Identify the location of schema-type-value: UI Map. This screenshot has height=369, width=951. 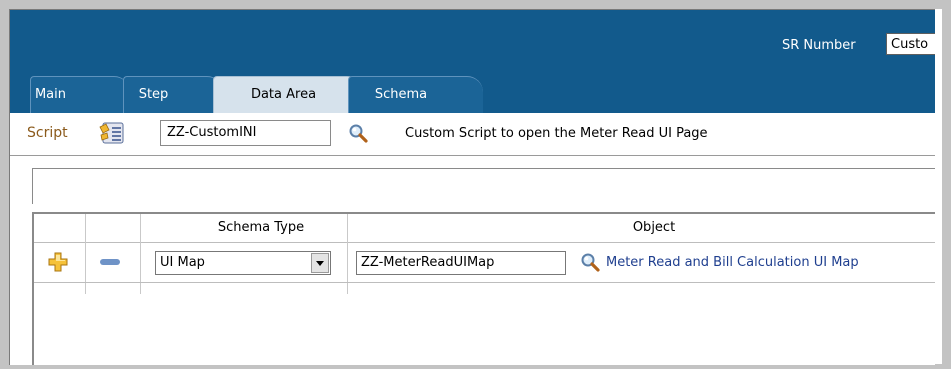
(182, 262).